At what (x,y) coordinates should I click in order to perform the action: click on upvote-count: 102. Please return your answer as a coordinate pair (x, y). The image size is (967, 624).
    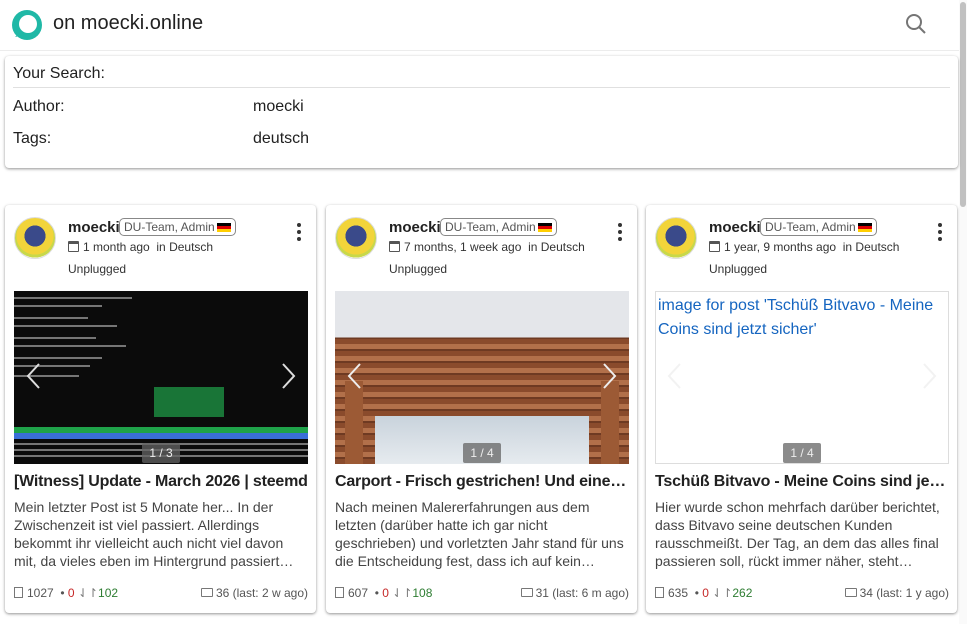
    Looking at the image, I should click on (108, 593).